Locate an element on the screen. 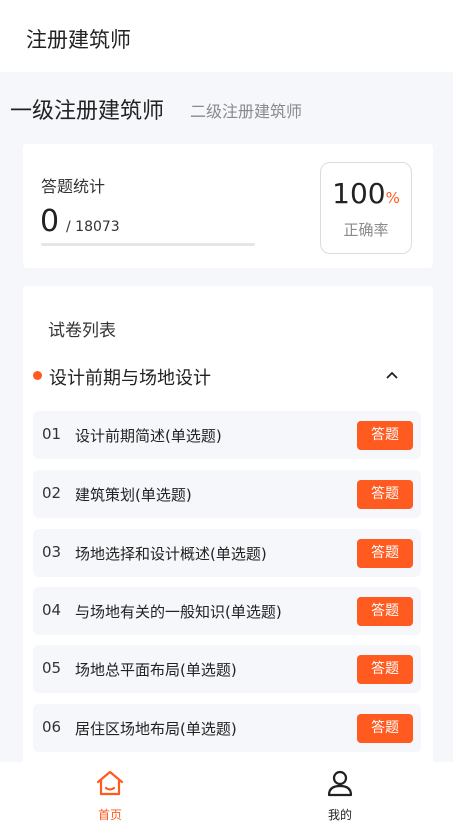 This screenshot has height=826, width=453. answered-count: 0 is located at coordinates (50, 221).